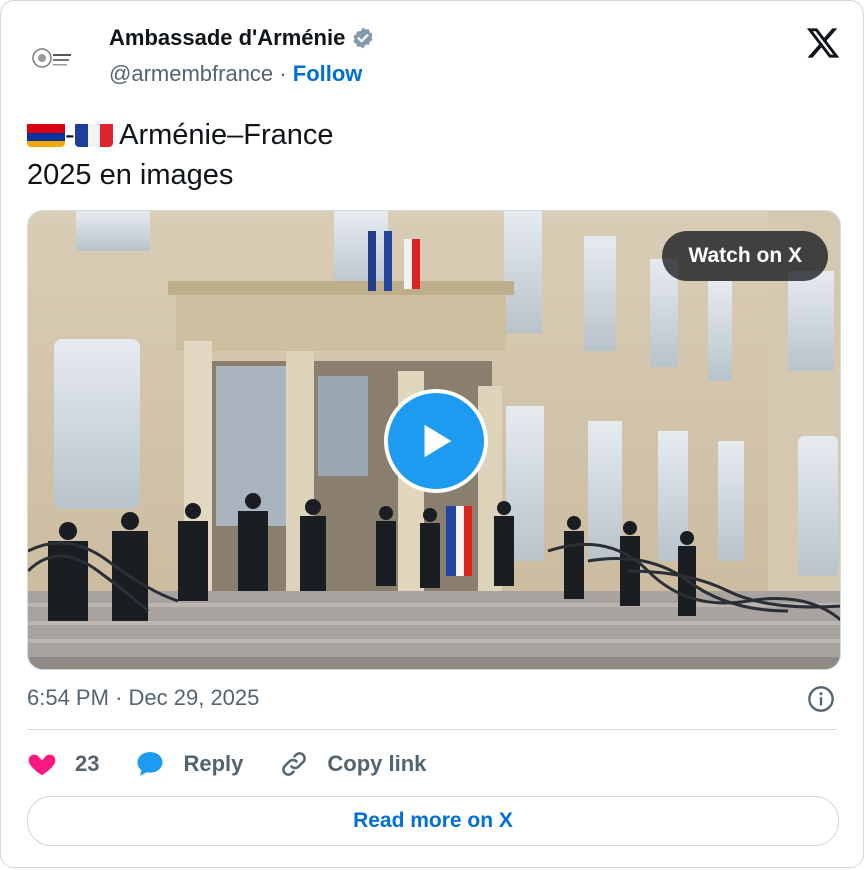 The height and width of the screenshot is (870, 866). Describe the element at coordinates (213, 763) in the screenshot. I see `reply-label: Reply` at that location.